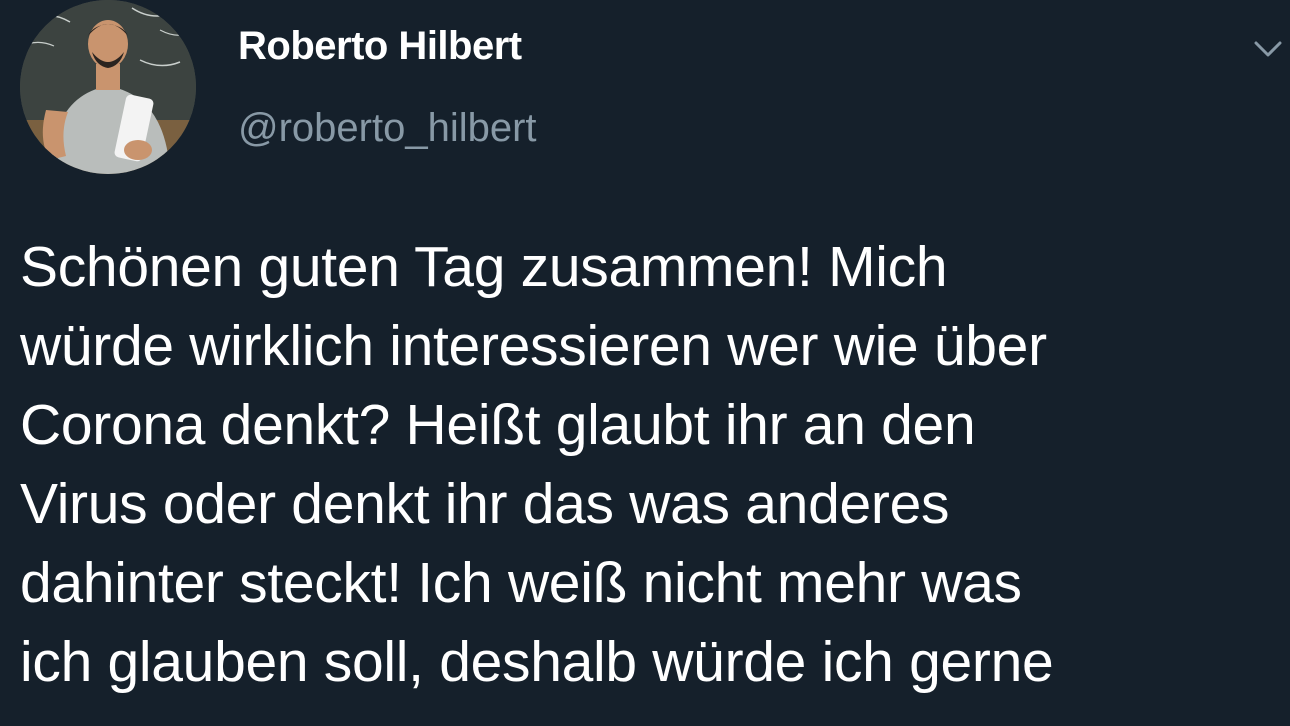 This screenshot has width=1290, height=726. Describe the element at coordinates (521, 583) in the screenshot. I see `tweet-text-line: dahinter steckt! Ich weiß nicht mehr was` at that location.